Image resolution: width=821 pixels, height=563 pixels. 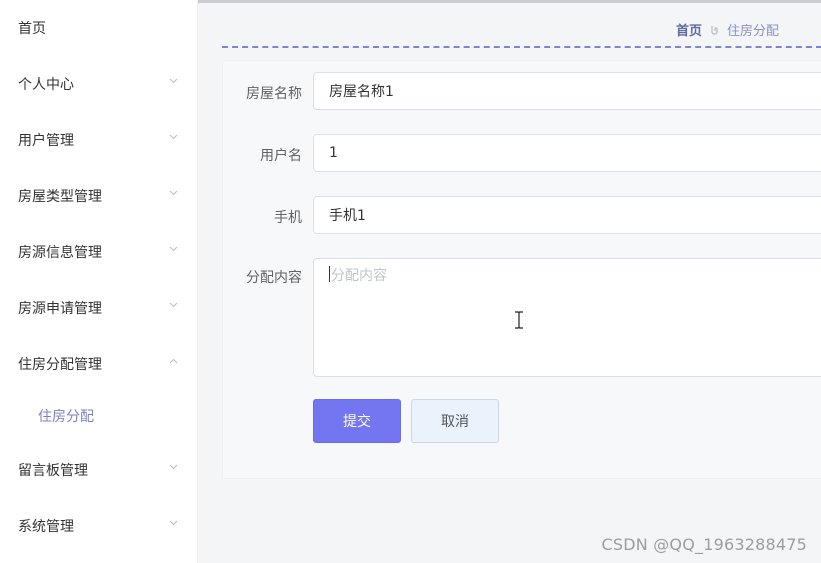 I want to click on sidebar-subitem-housing-allocation: 住房分配, so click(x=98, y=416).